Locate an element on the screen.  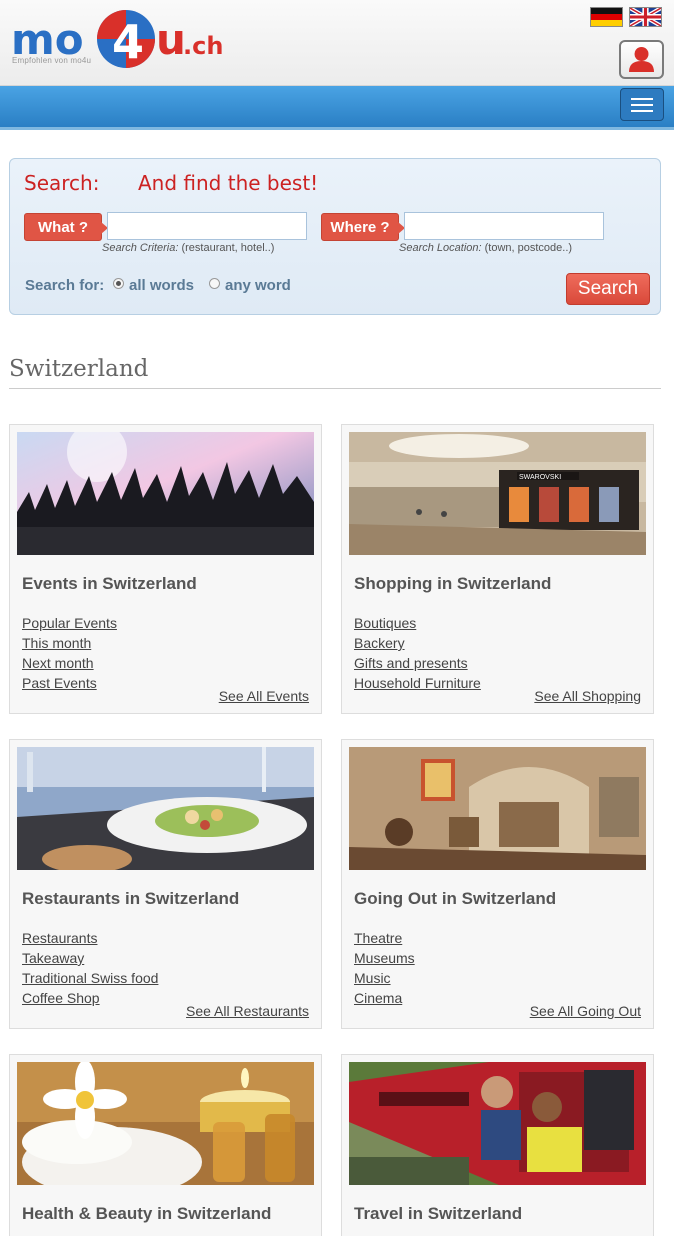
card-title: Health & Beauty in Switzerland is located at coordinates (147, 1213).